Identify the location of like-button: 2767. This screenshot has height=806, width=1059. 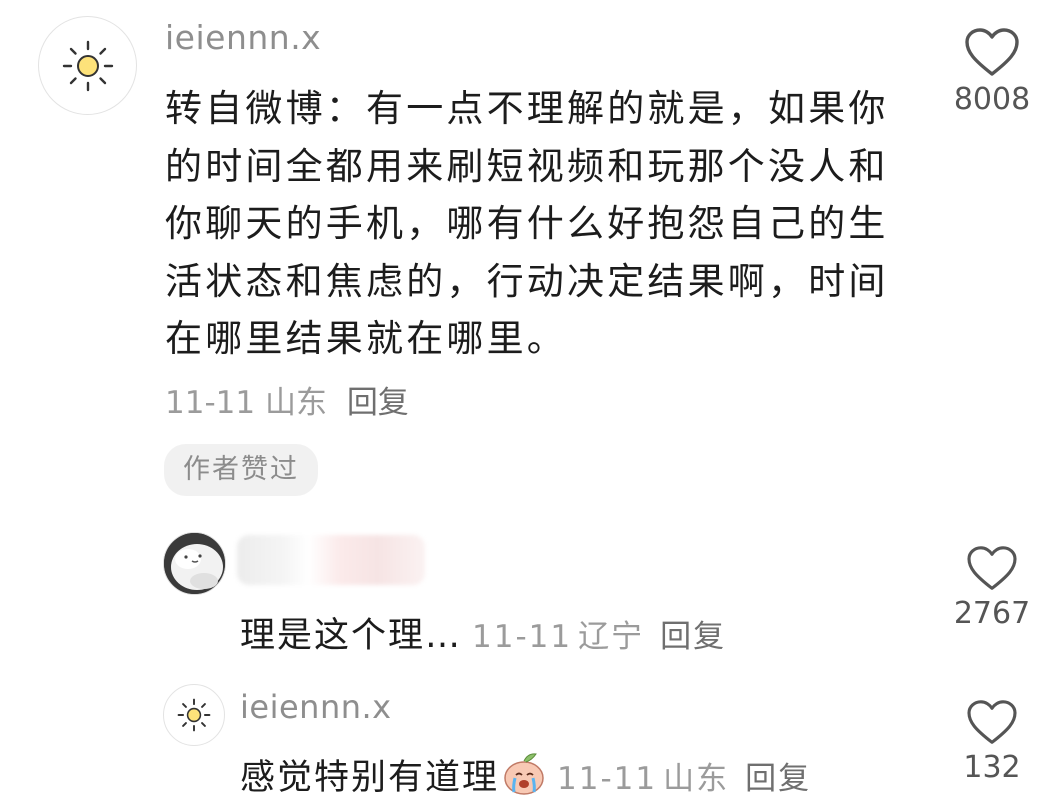
(992, 588).